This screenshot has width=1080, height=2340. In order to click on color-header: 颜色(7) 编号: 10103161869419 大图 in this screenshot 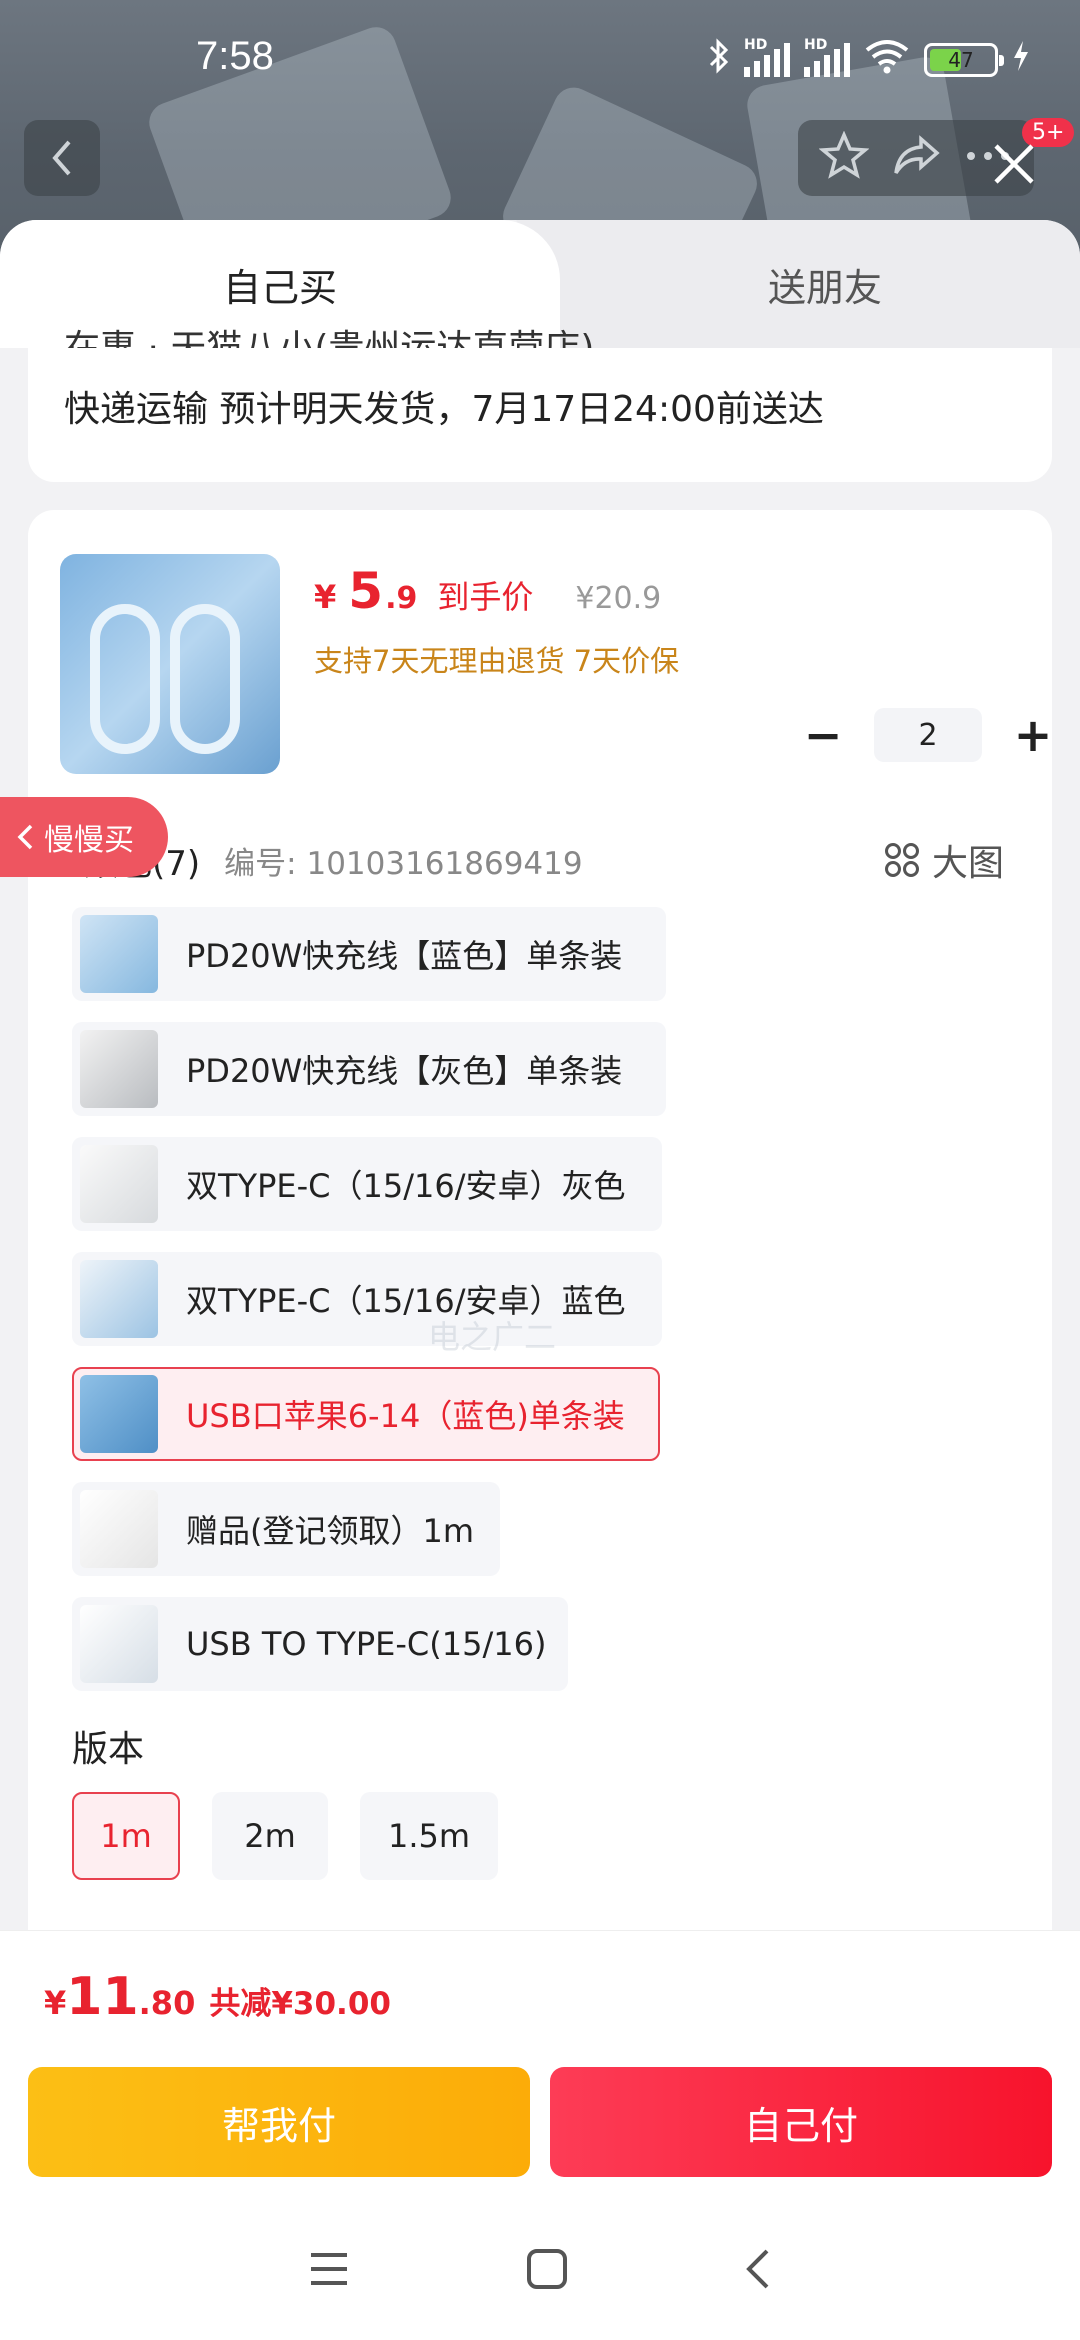, I will do `click(564, 860)`.